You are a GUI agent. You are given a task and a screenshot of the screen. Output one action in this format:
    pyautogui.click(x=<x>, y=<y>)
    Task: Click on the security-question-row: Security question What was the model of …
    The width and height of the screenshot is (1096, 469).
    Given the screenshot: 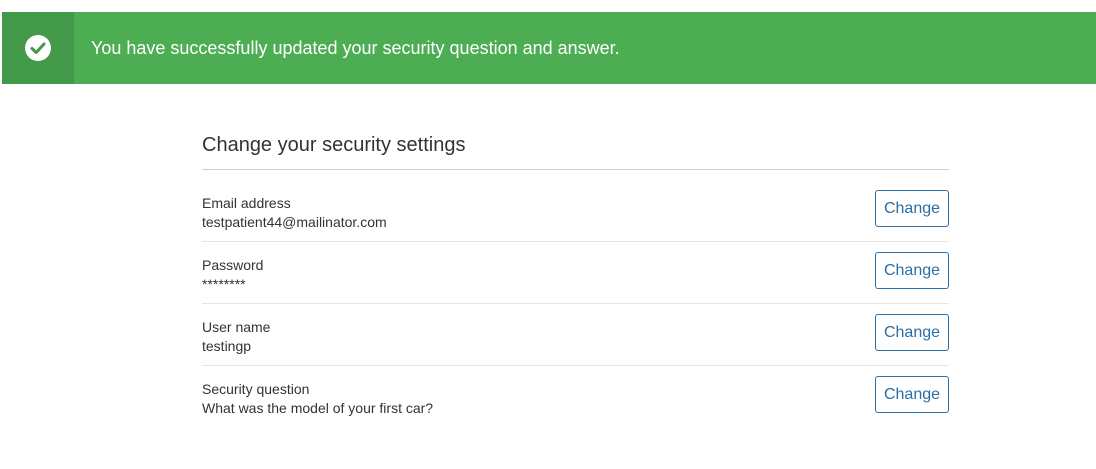 What is the action you would take?
    pyautogui.click(x=575, y=397)
    